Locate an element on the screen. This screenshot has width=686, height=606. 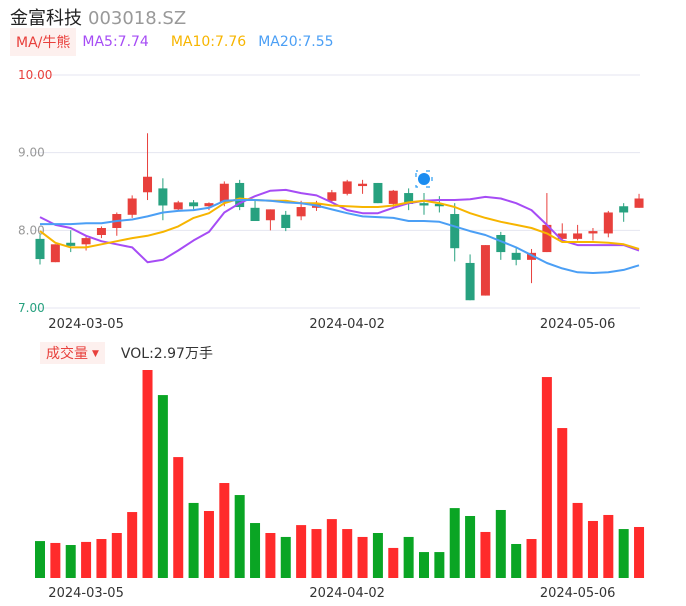
x-tick-label: 2024-04-02 is located at coordinates (347, 324).